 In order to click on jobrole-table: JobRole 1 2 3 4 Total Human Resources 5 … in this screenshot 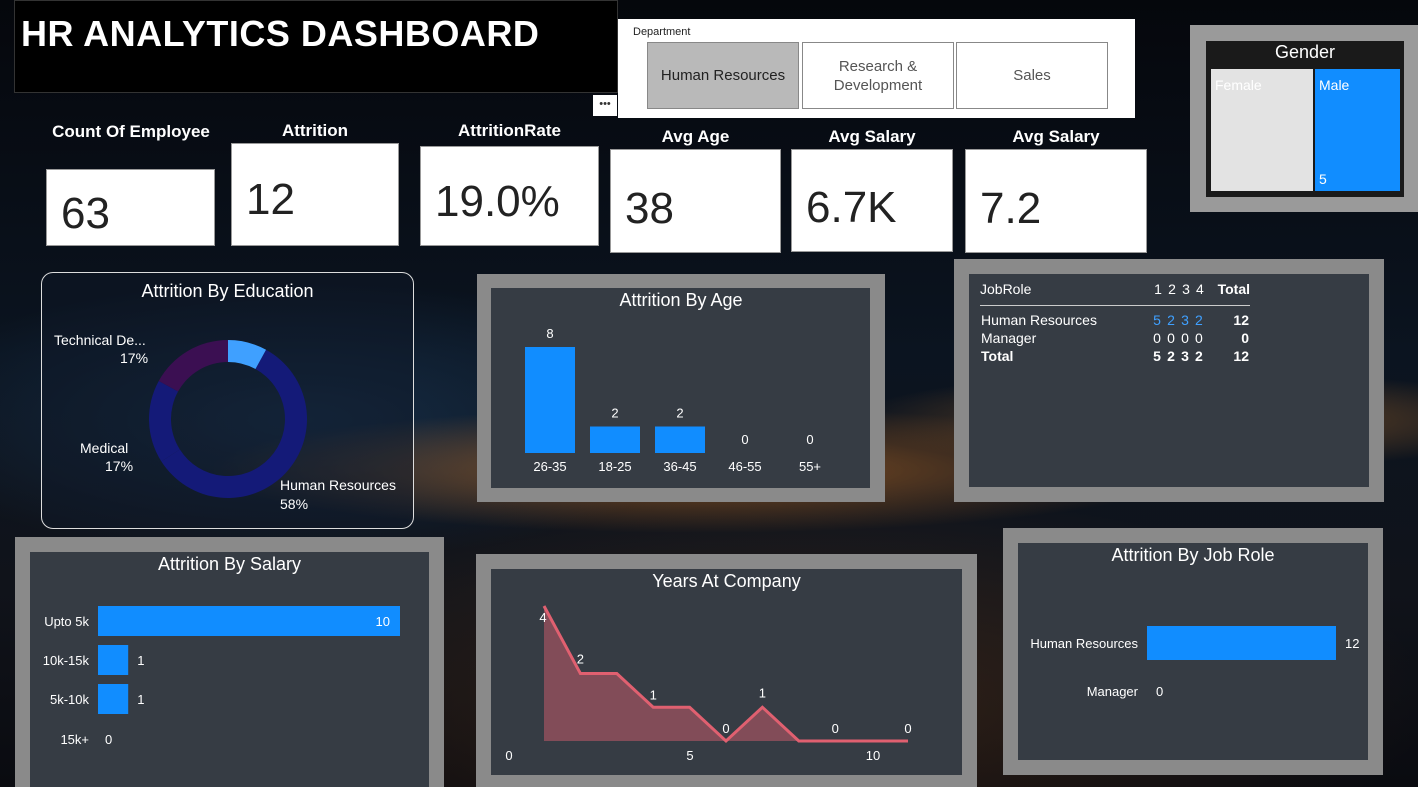, I will do `click(1115, 322)`.